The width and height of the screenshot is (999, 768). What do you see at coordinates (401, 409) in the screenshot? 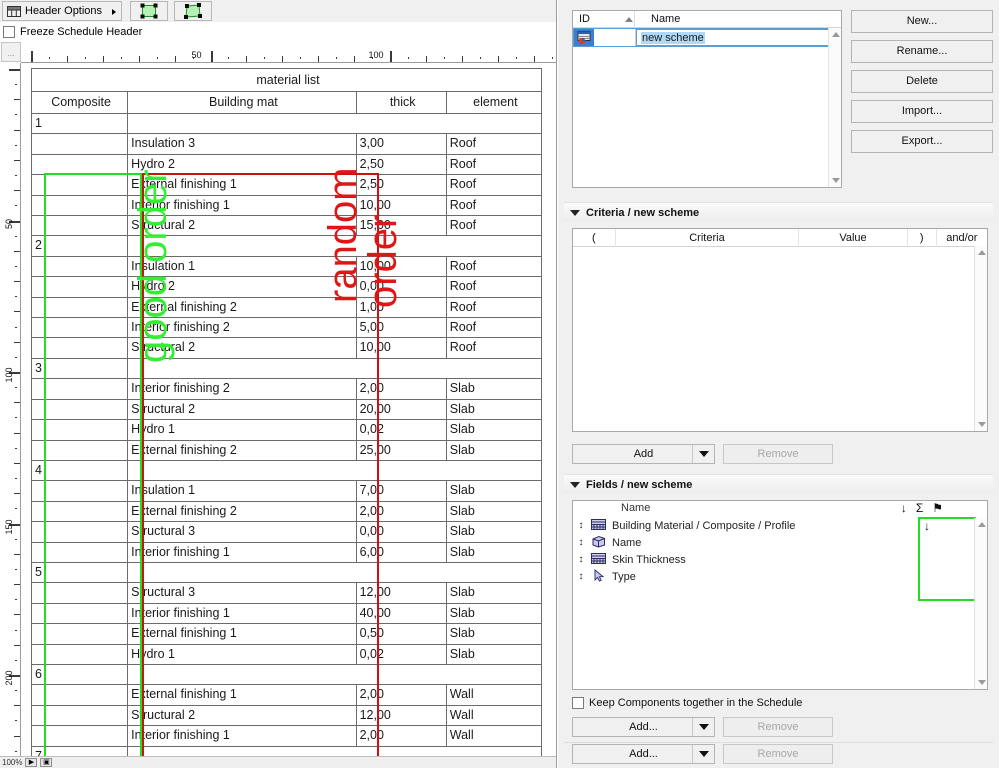
I see `thickness-cell: 20,00` at bounding box center [401, 409].